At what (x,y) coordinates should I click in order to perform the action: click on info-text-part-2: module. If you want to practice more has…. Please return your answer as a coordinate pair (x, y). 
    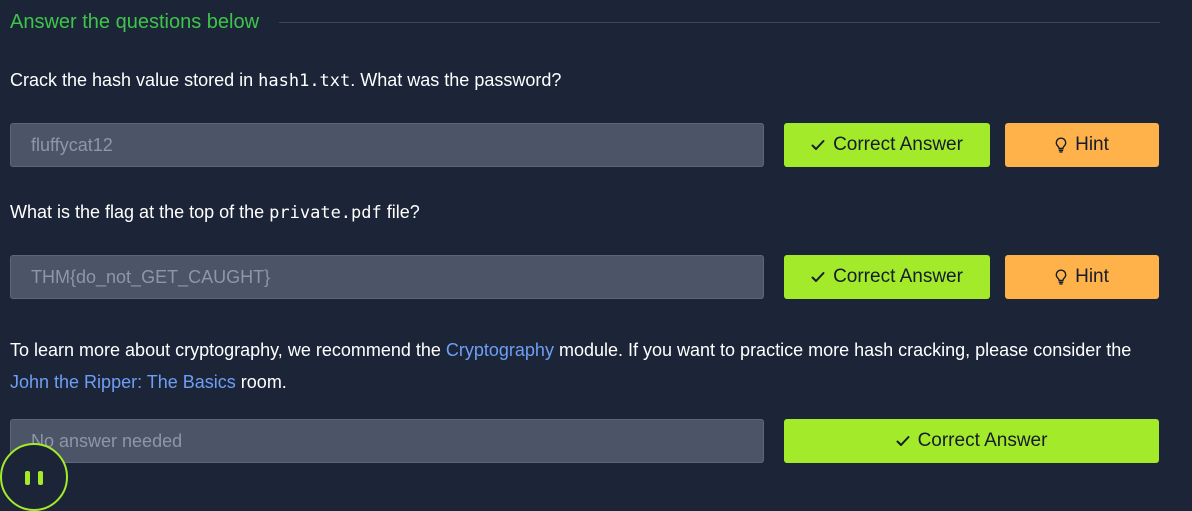
    Looking at the image, I should click on (842, 350).